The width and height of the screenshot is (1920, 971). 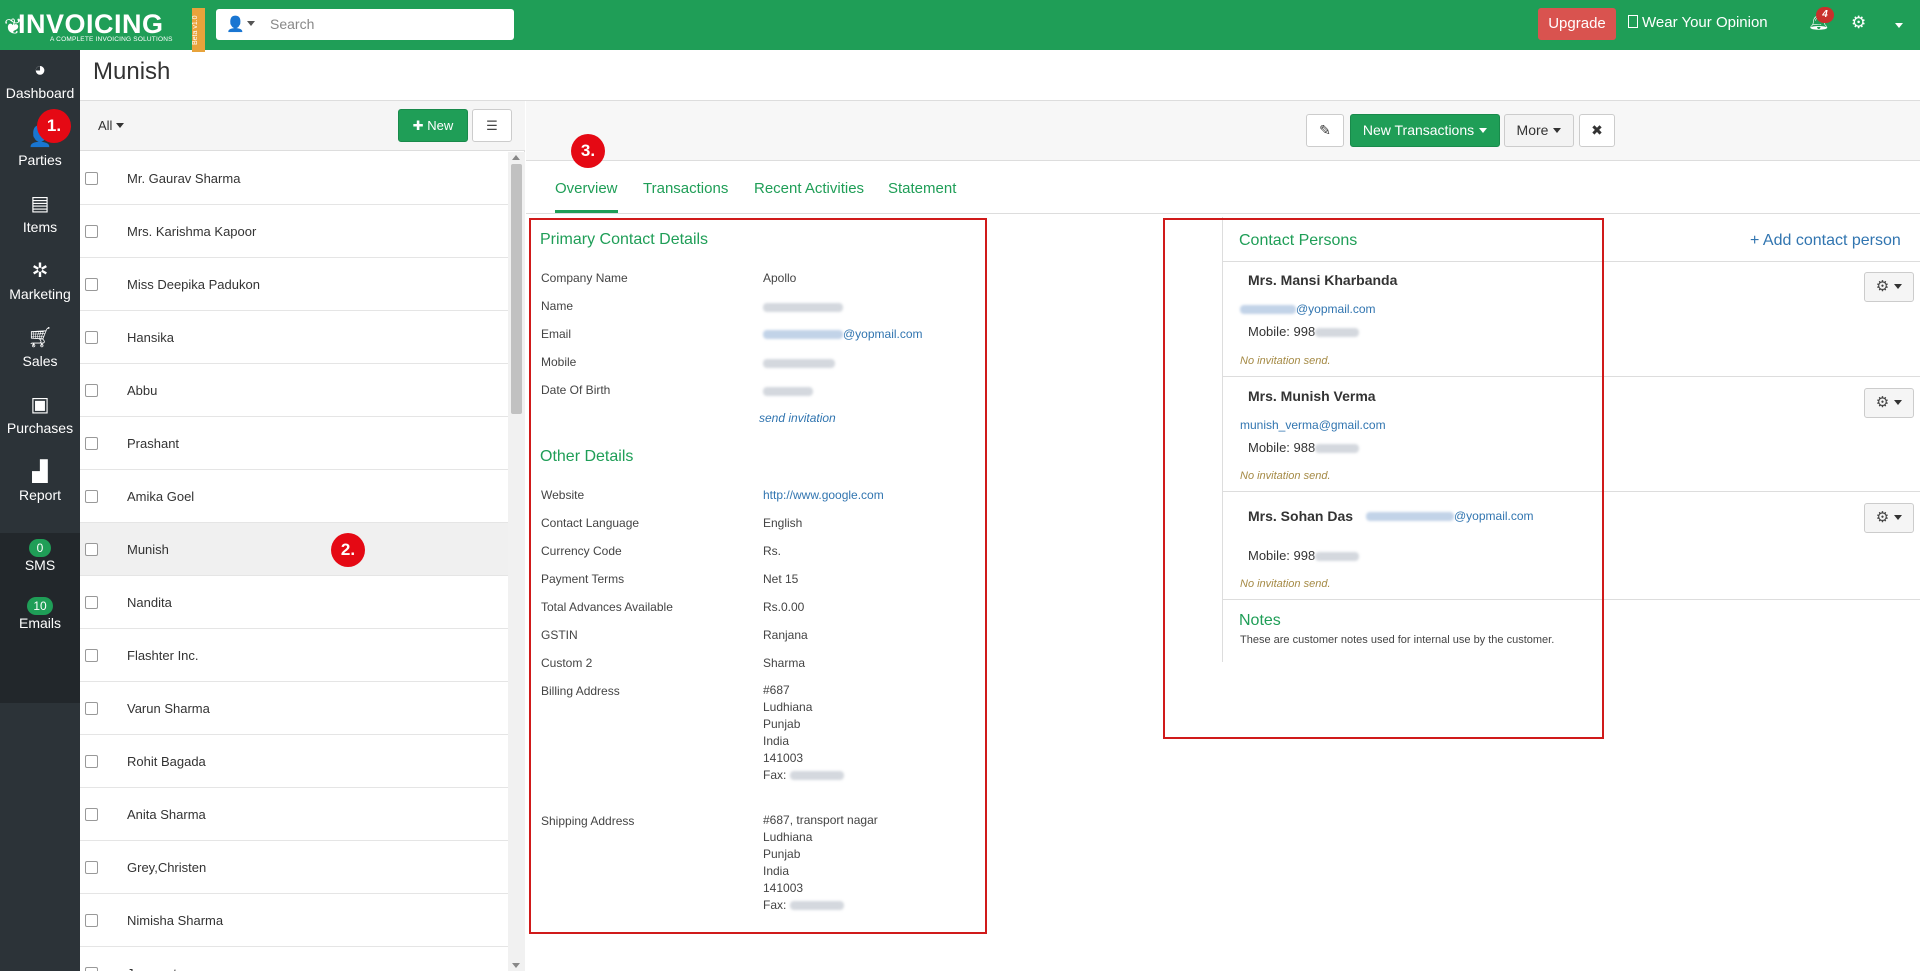 I want to click on sidebar-item-emails: 10 Emails, so click(x=40, y=626).